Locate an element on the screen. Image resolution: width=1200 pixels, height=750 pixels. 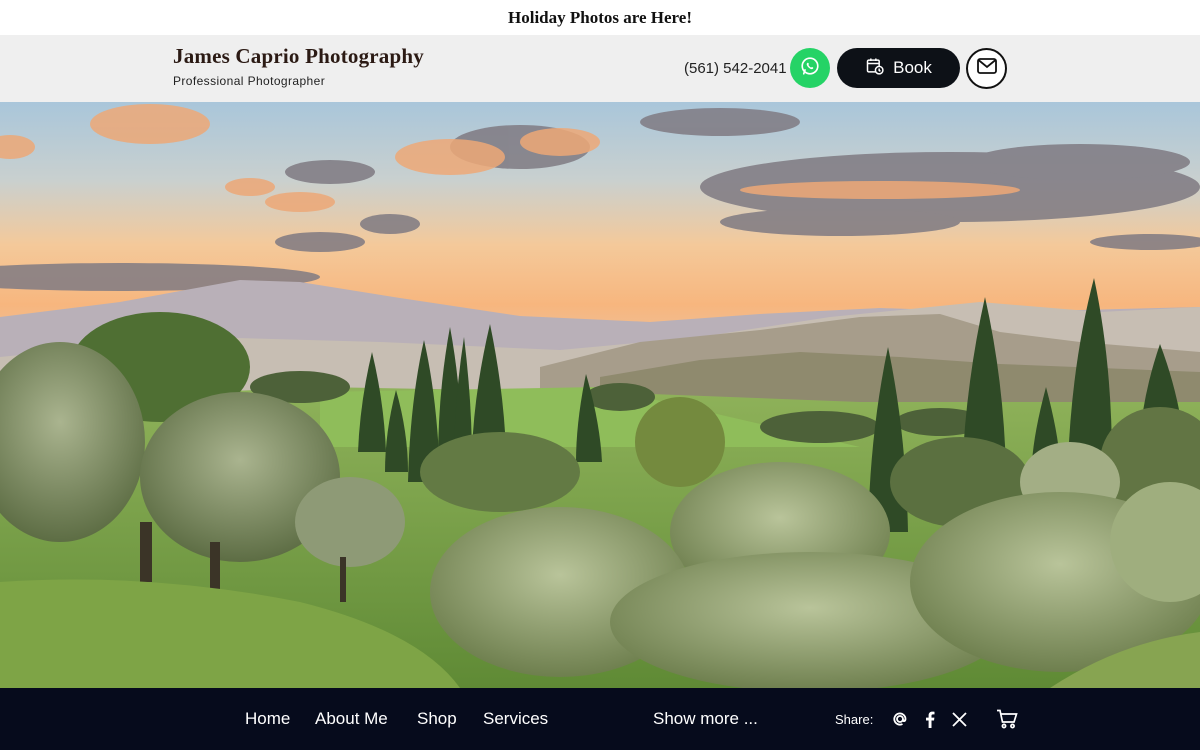
cart-icon is located at coordinates (1007, 719).